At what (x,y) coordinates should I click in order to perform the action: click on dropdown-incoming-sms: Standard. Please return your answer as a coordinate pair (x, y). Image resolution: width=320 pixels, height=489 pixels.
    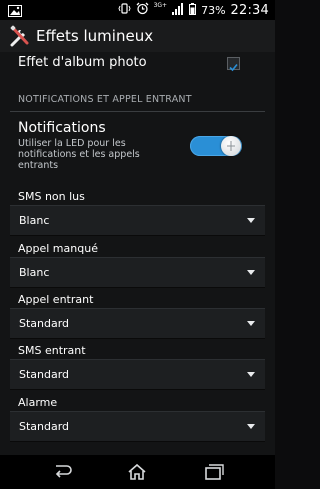
    Looking at the image, I should click on (137, 374).